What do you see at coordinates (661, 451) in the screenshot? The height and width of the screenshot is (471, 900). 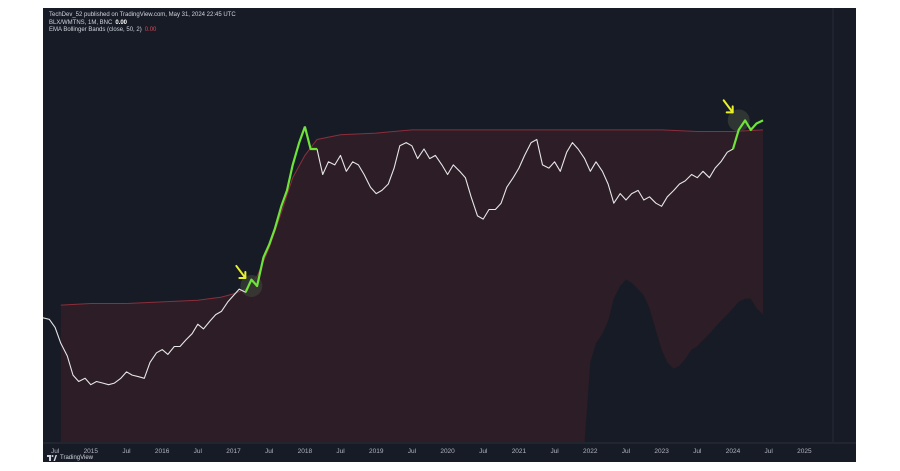 I see `x-tick-label: 2023` at bounding box center [661, 451].